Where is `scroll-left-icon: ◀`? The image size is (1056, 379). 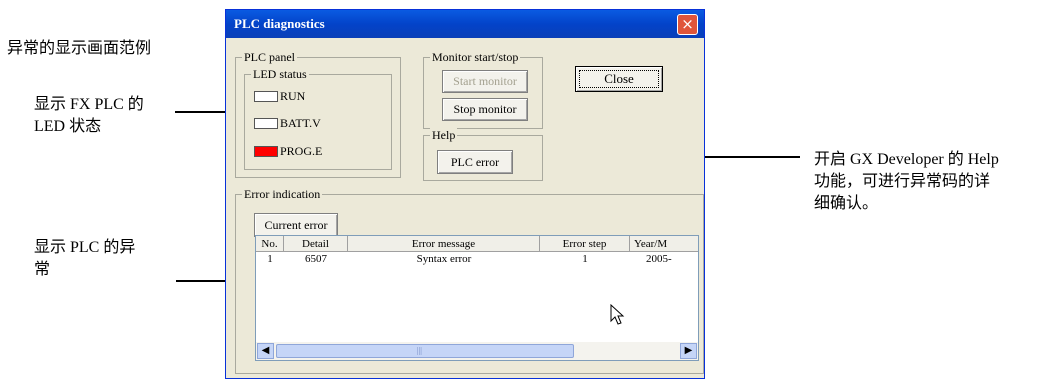
scroll-left-icon: ◀ is located at coordinates (265, 351).